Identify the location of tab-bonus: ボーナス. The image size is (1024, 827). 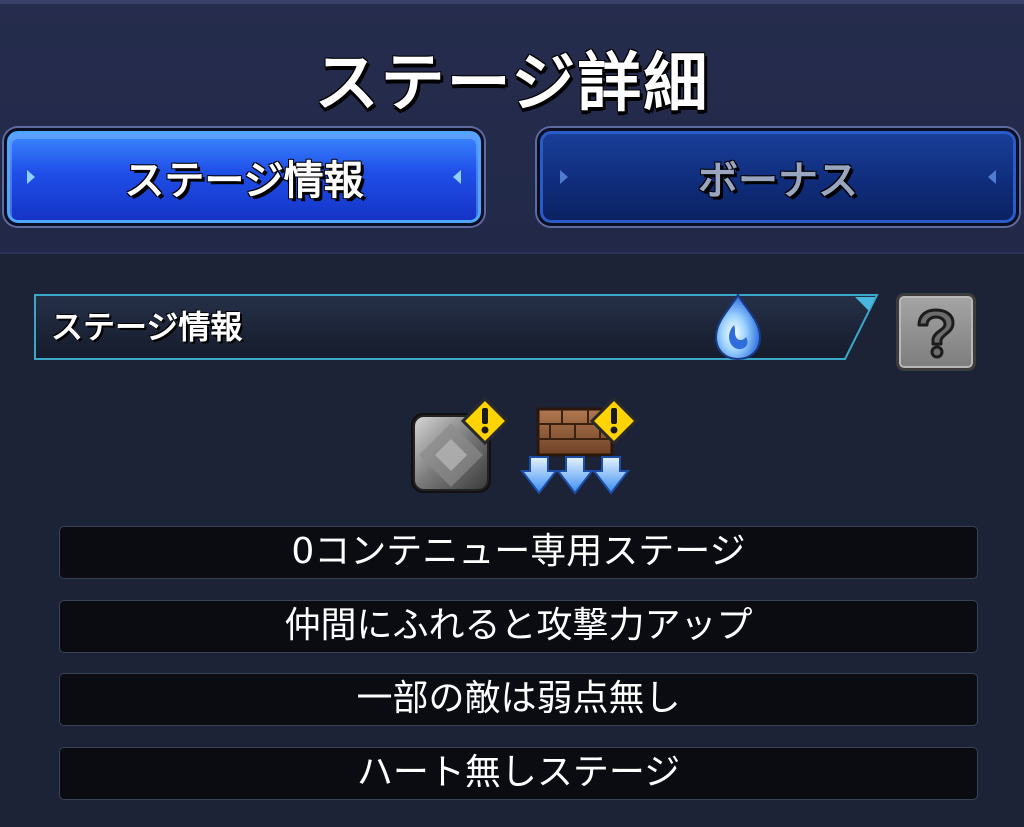
(778, 177).